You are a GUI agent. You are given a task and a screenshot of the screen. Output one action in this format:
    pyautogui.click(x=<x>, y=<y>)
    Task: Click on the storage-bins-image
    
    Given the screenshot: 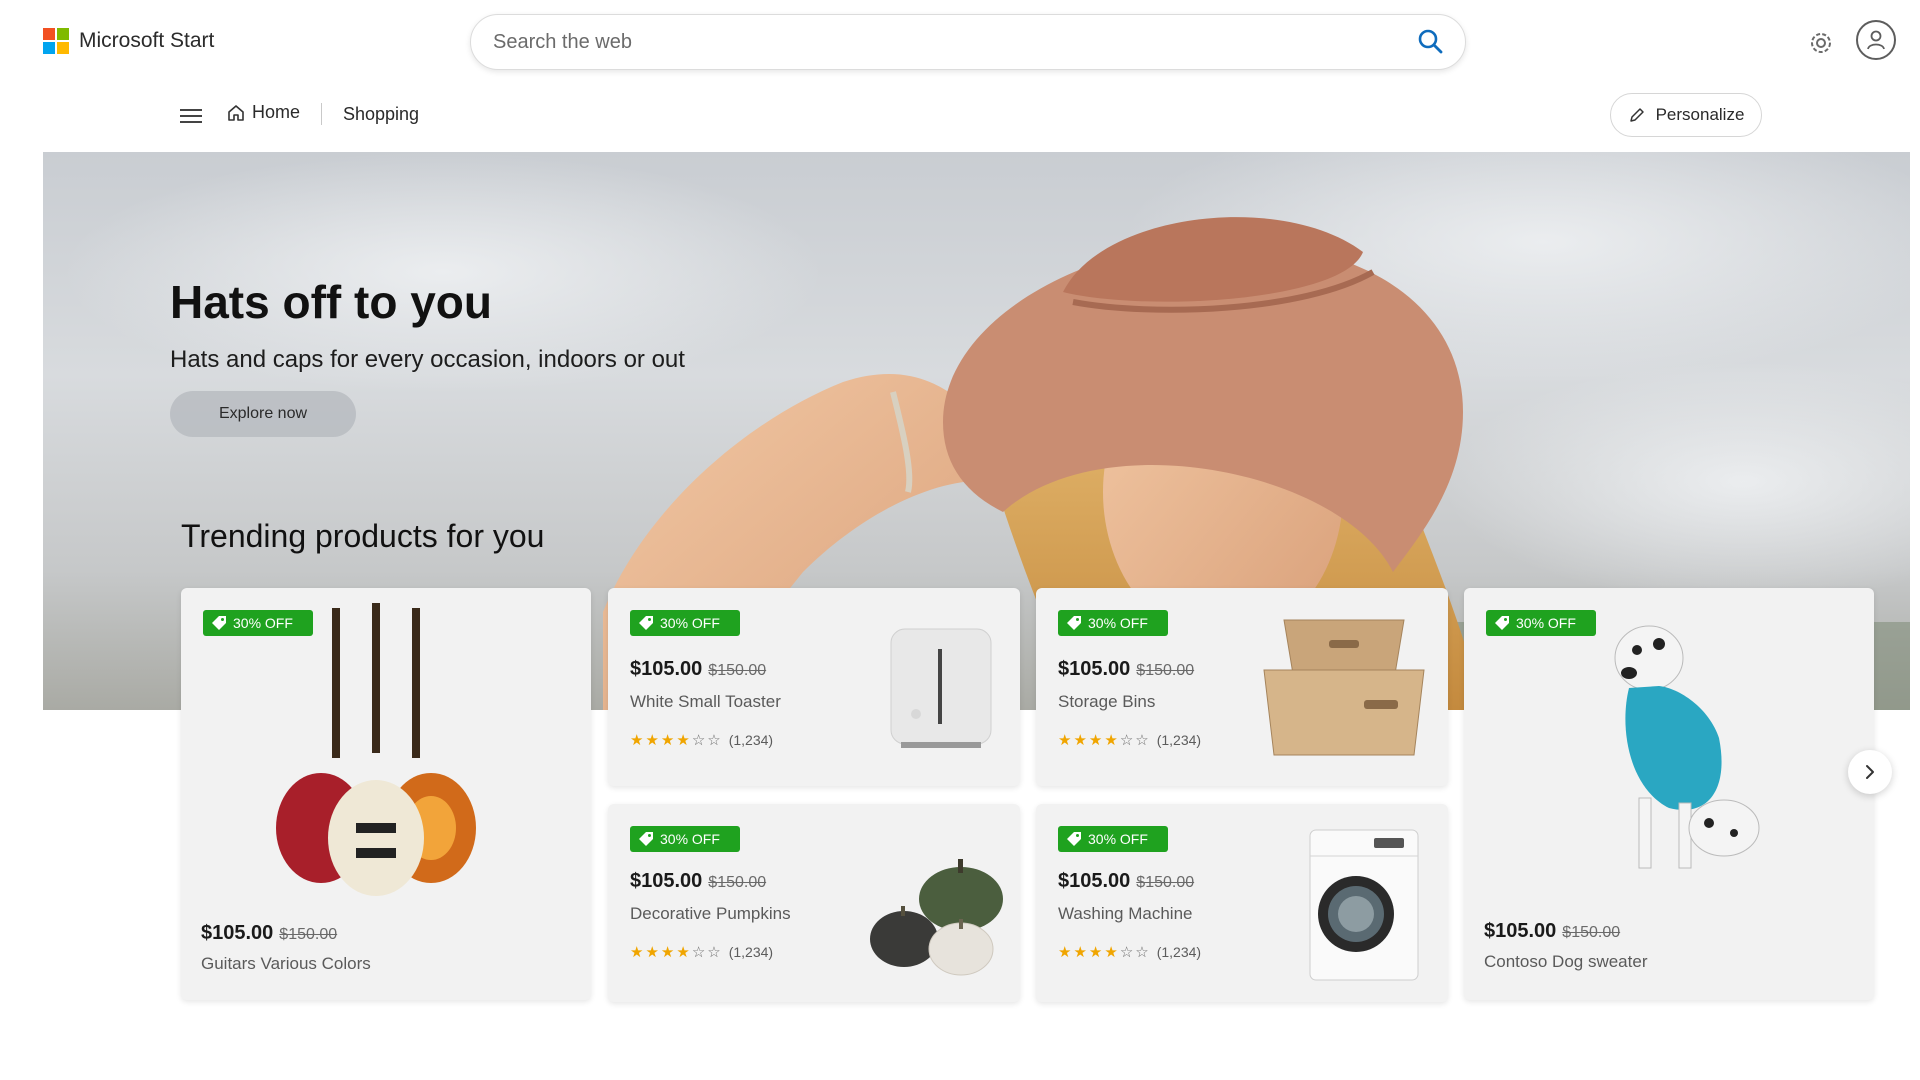 What is the action you would take?
    pyautogui.click(x=1344, y=687)
    